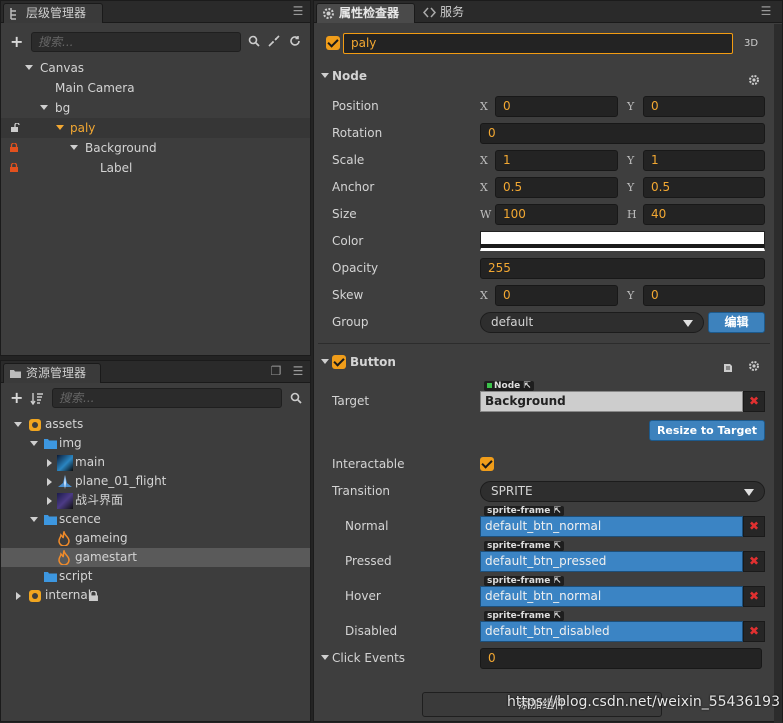 The width and height of the screenshot is (783, 723). Describe the element at coordinates (16, 42) in the screenshot. I see `add-node-icon: +` at that location.